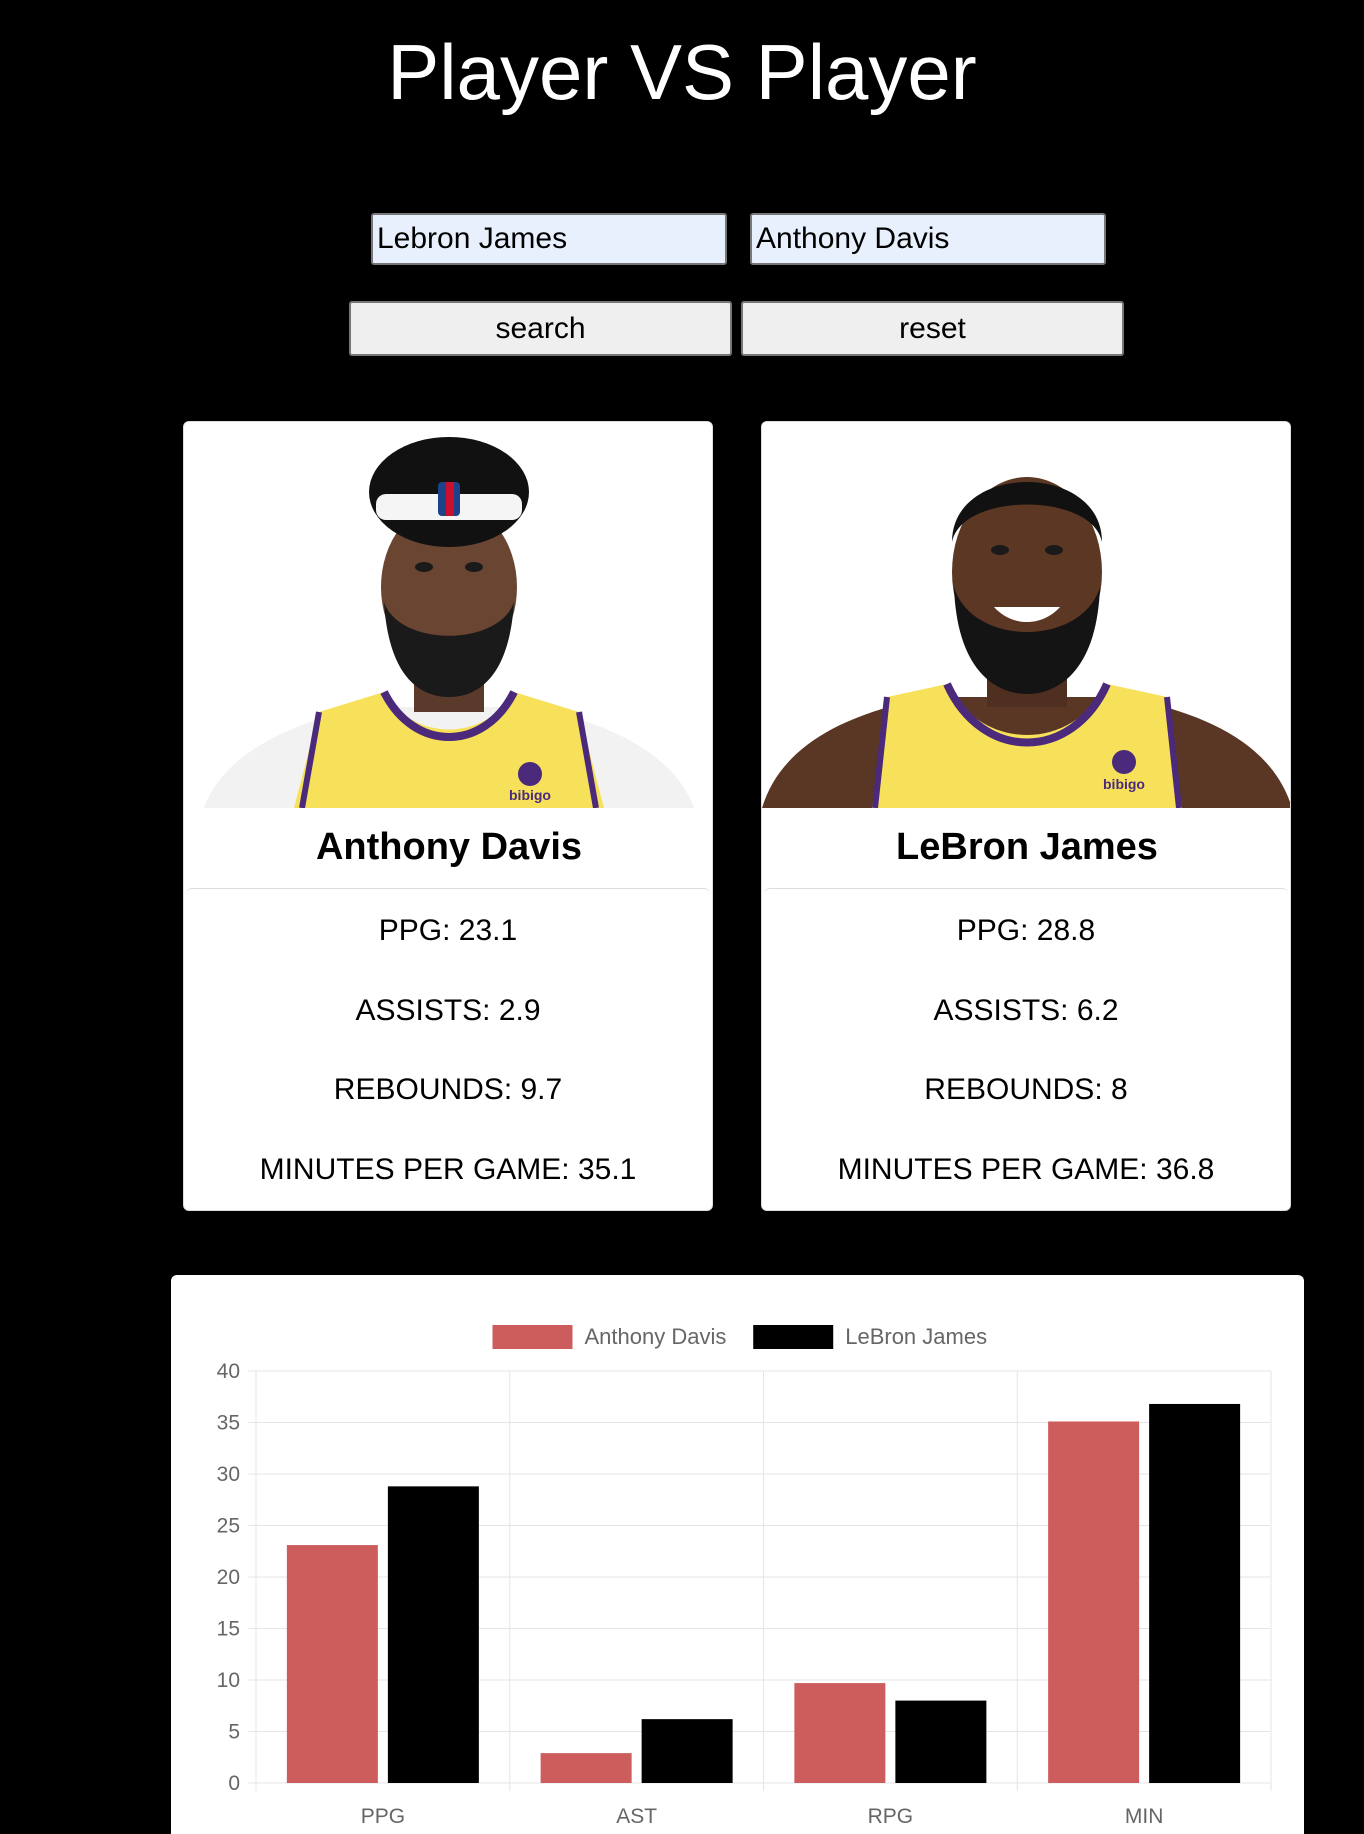 The image size is (1364, 1834). What do you see at coordinates (1026, 1169) in the screenshot?
I see `stat-minutes: MINUTES PER GAME: 36.8` at bounding box center [1026, 1169].